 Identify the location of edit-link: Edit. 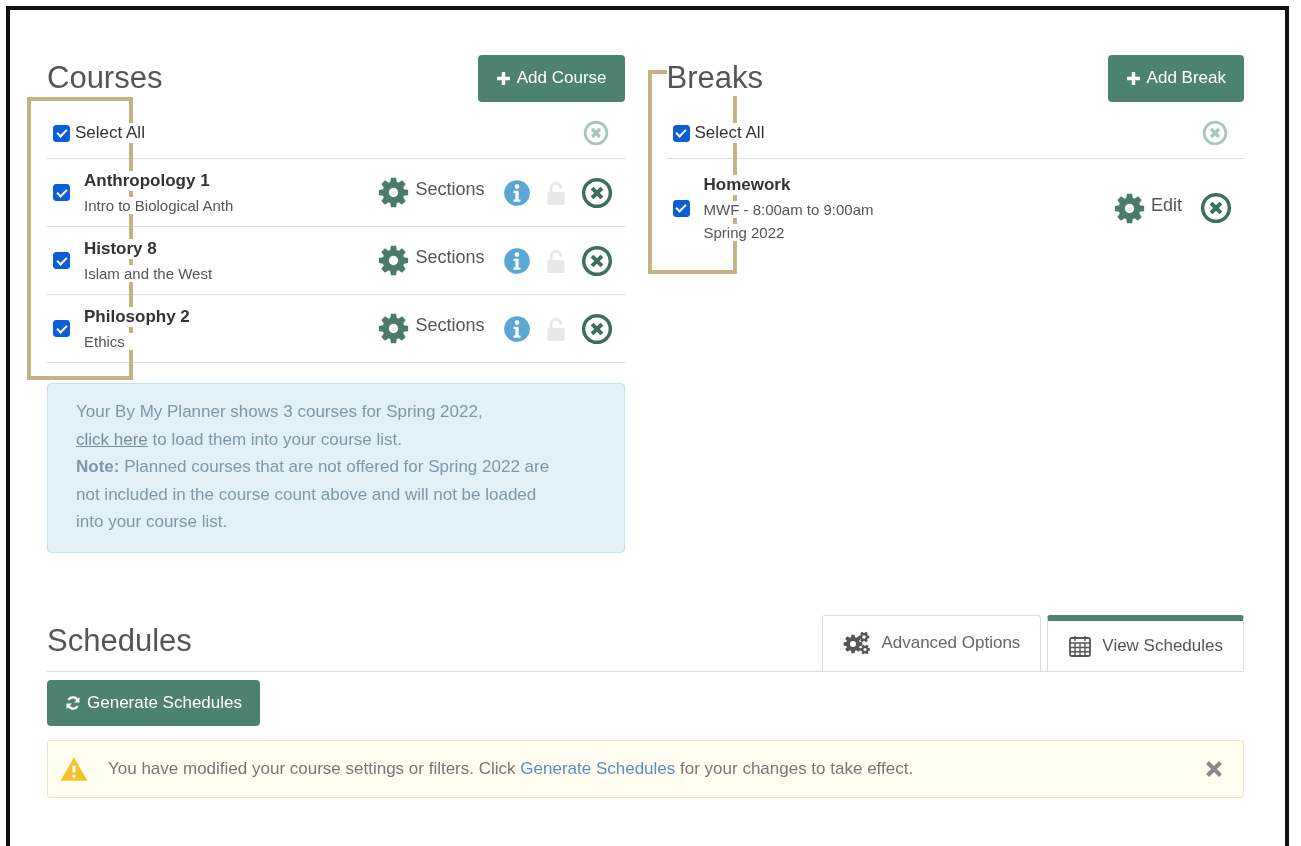
(1166, 205).